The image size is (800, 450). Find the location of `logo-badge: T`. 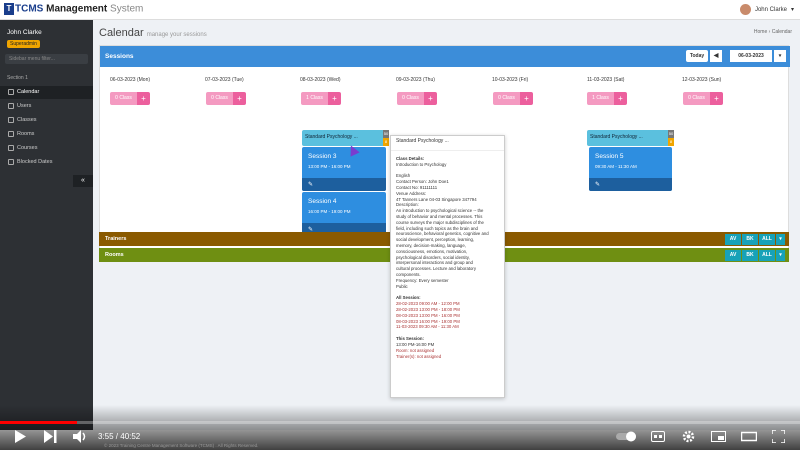

logo-badge: T is located at coordinates (9, 9).